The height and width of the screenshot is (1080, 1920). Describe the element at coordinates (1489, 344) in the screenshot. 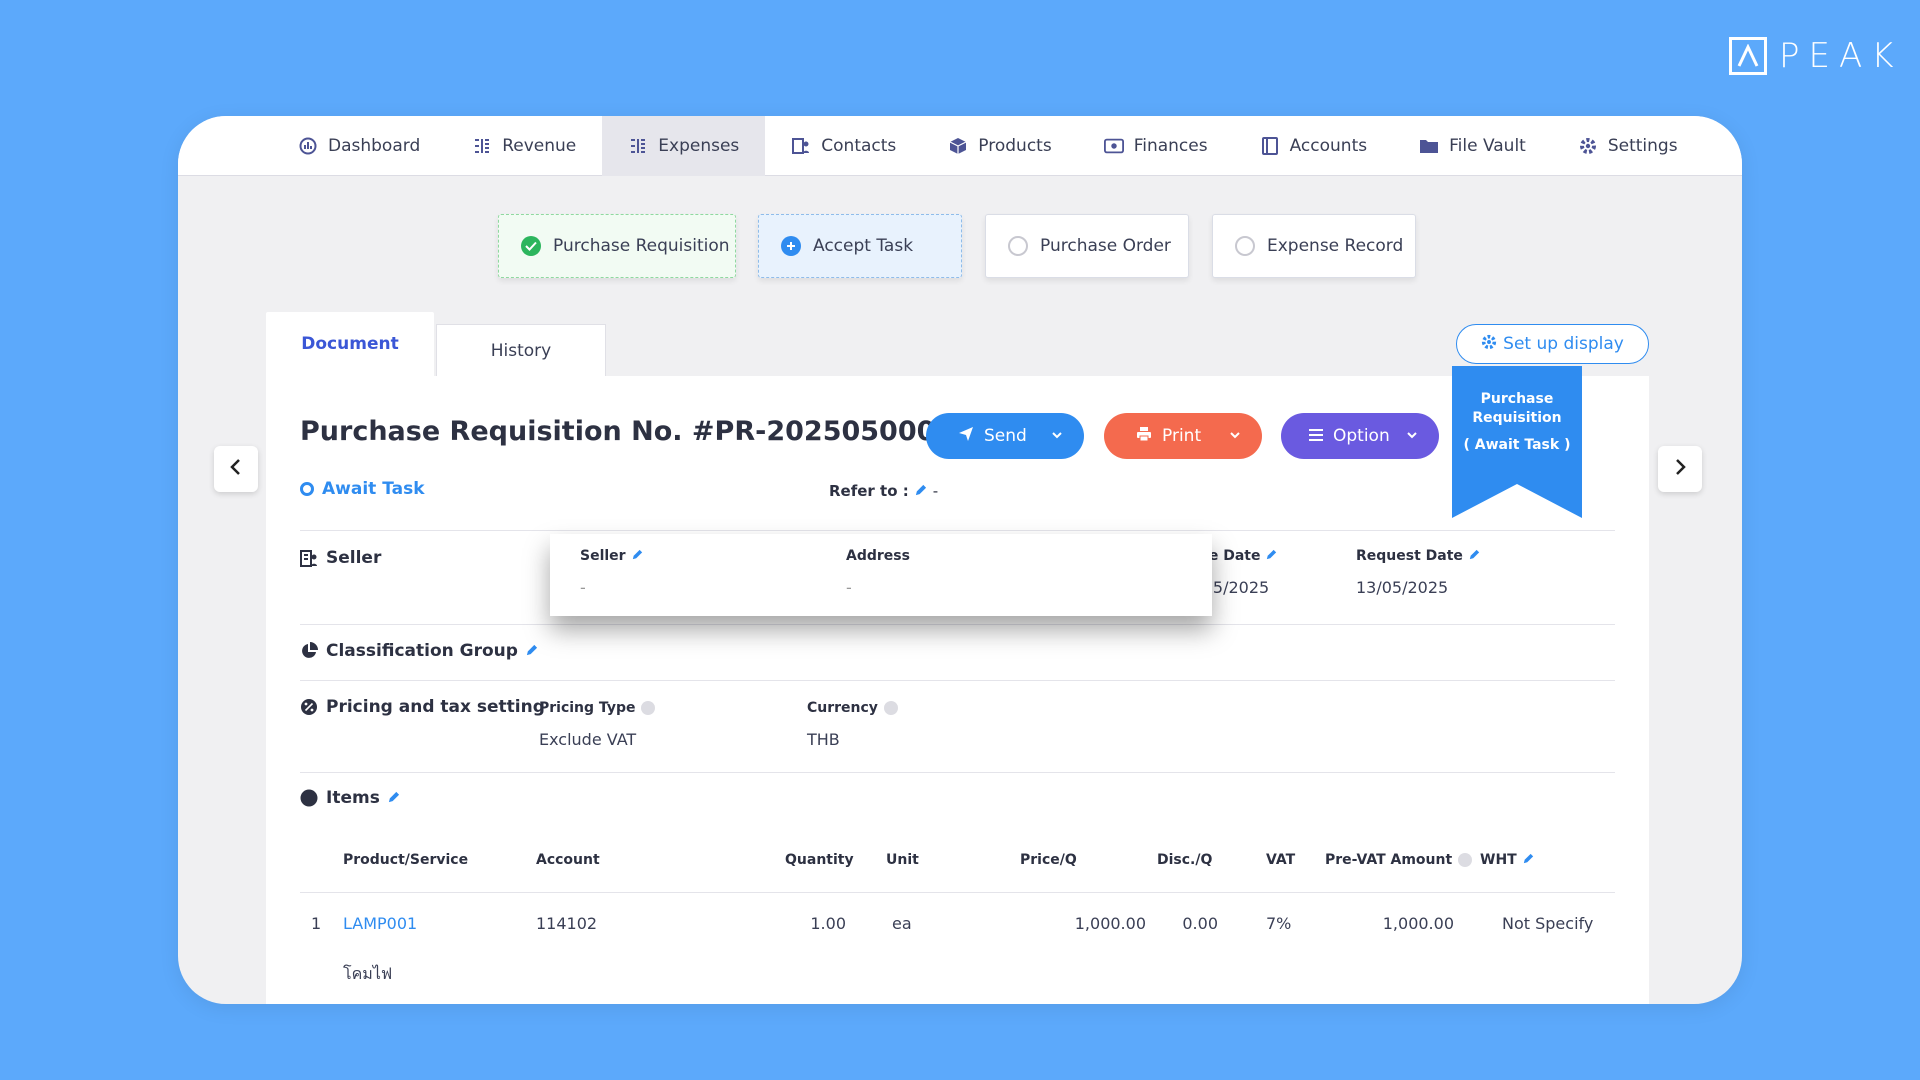

I see `gear-icon` at that location.